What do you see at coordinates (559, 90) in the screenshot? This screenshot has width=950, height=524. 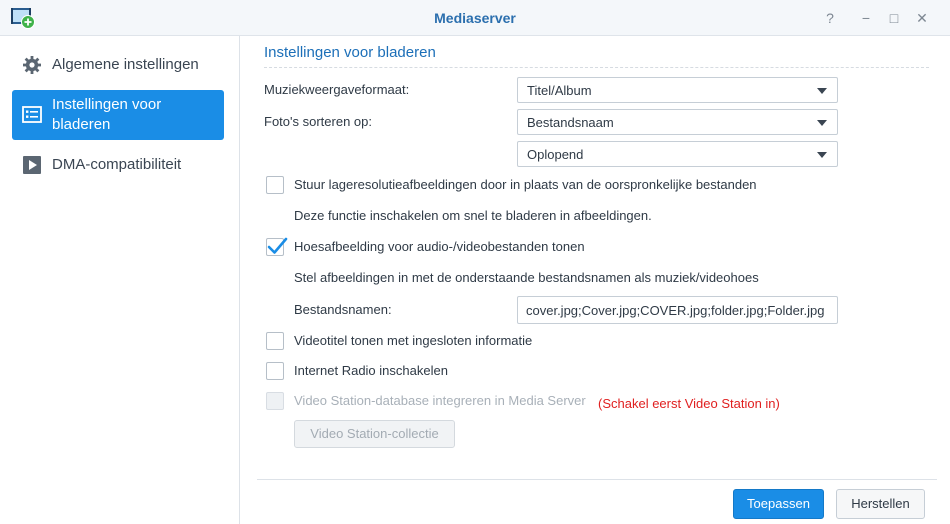 I see `music-format-value: Titel/Album` at bounding box center [559, 90].